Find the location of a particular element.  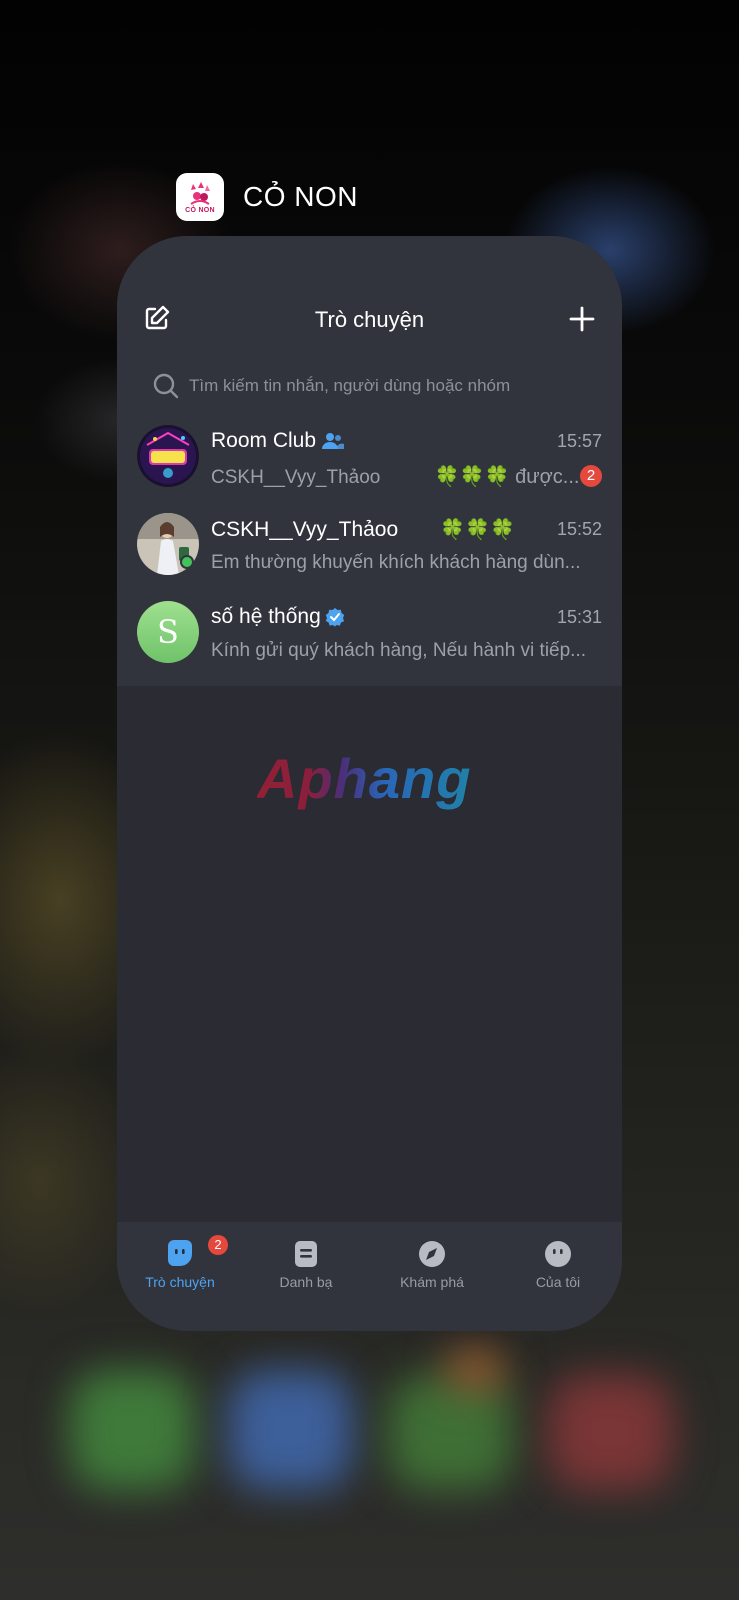

chat-name: CSKH__Vyy_Thảoo 🍀🍀🍀 is located at coordinates (363, 529).